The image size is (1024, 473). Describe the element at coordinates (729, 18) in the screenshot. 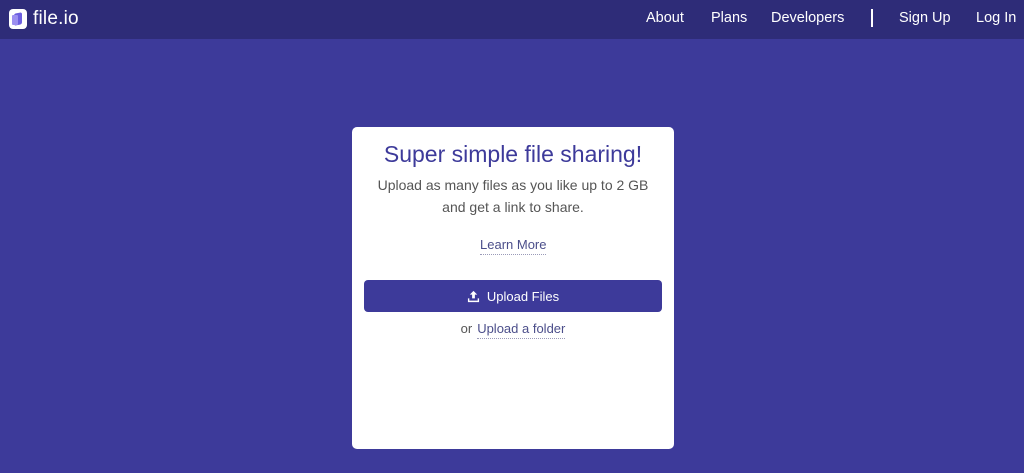

I see `nav-plans: Plans` at that location.